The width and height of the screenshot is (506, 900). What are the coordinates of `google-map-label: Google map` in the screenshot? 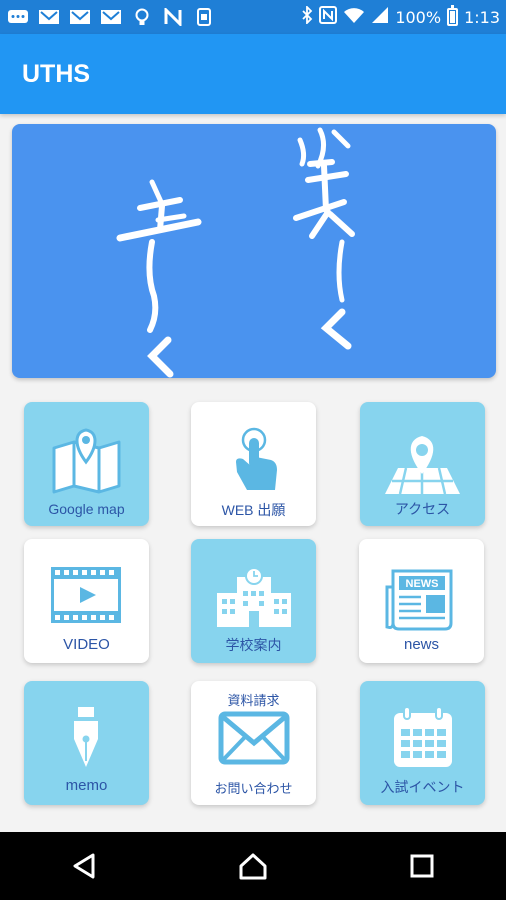 It's located at (86, 509).